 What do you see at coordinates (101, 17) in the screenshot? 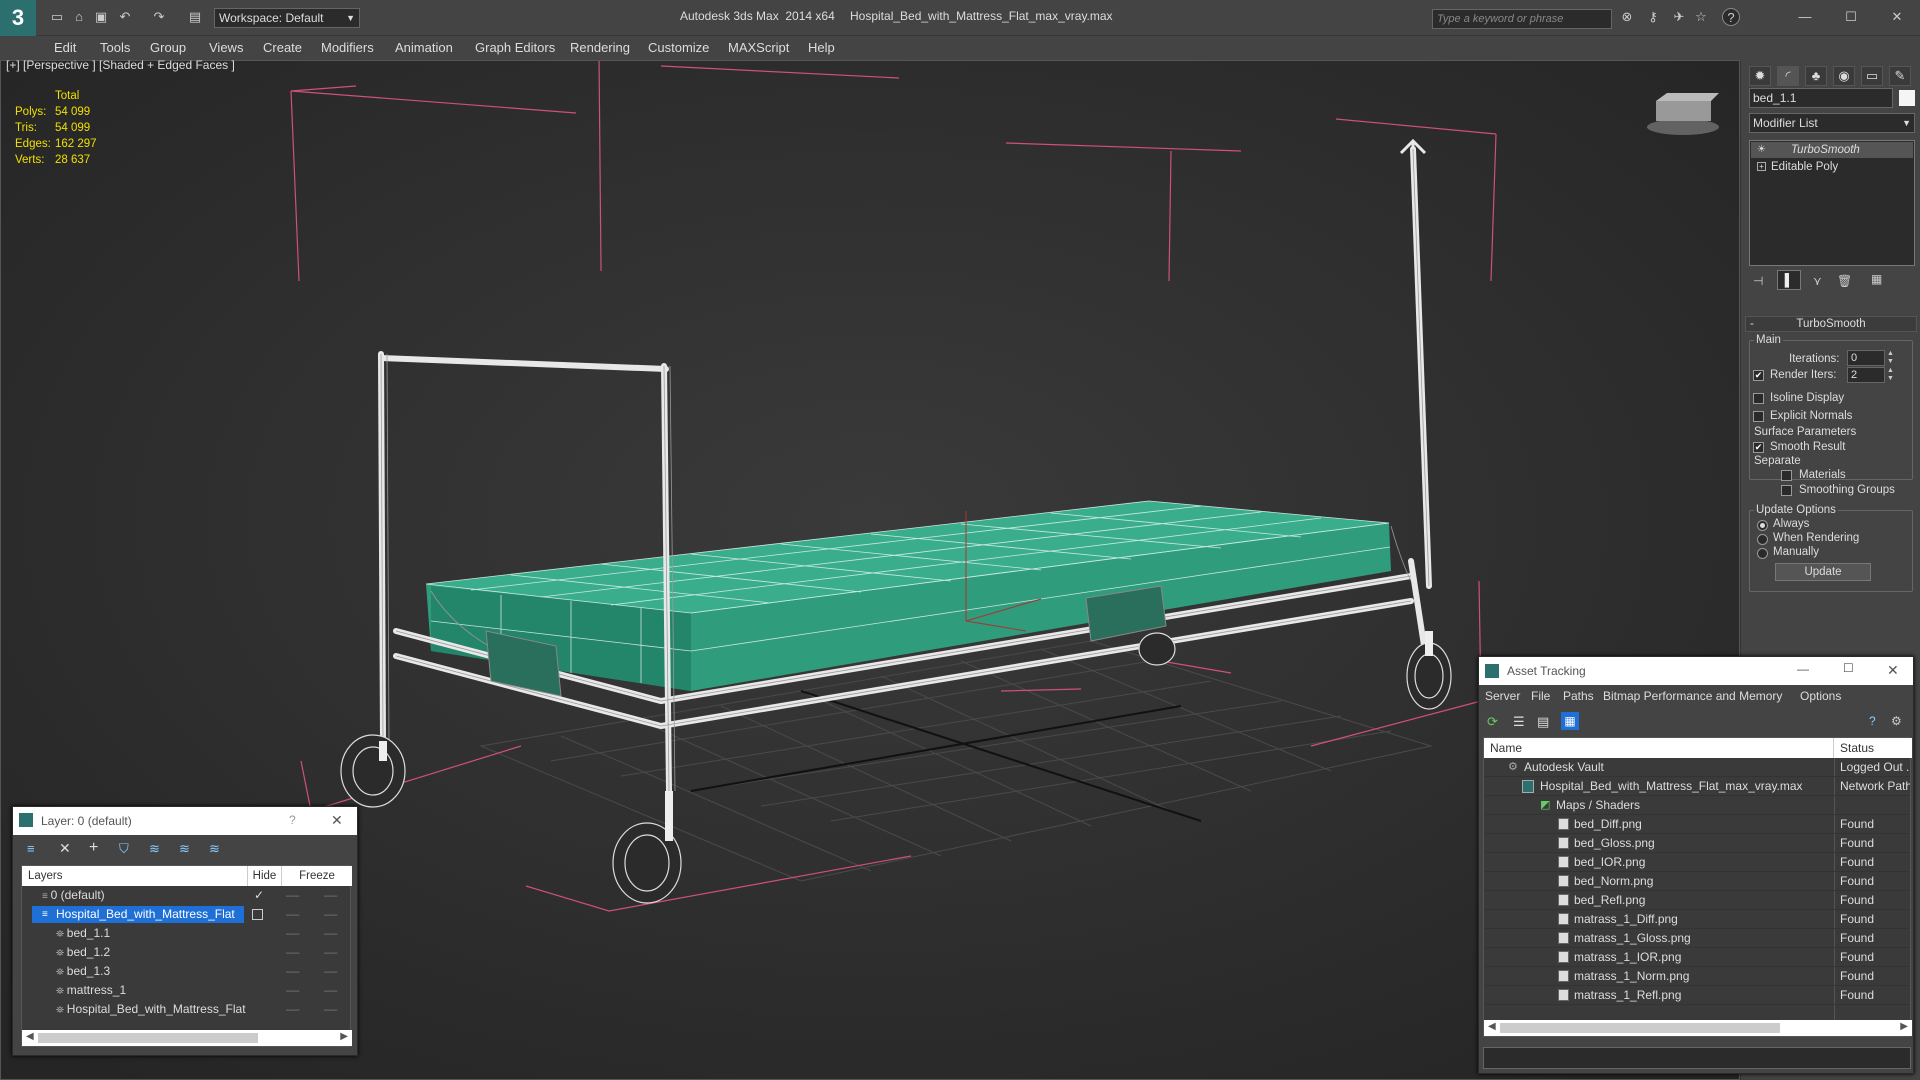
I see `save-file-icon: ▣` at bounding box center [101, 17].